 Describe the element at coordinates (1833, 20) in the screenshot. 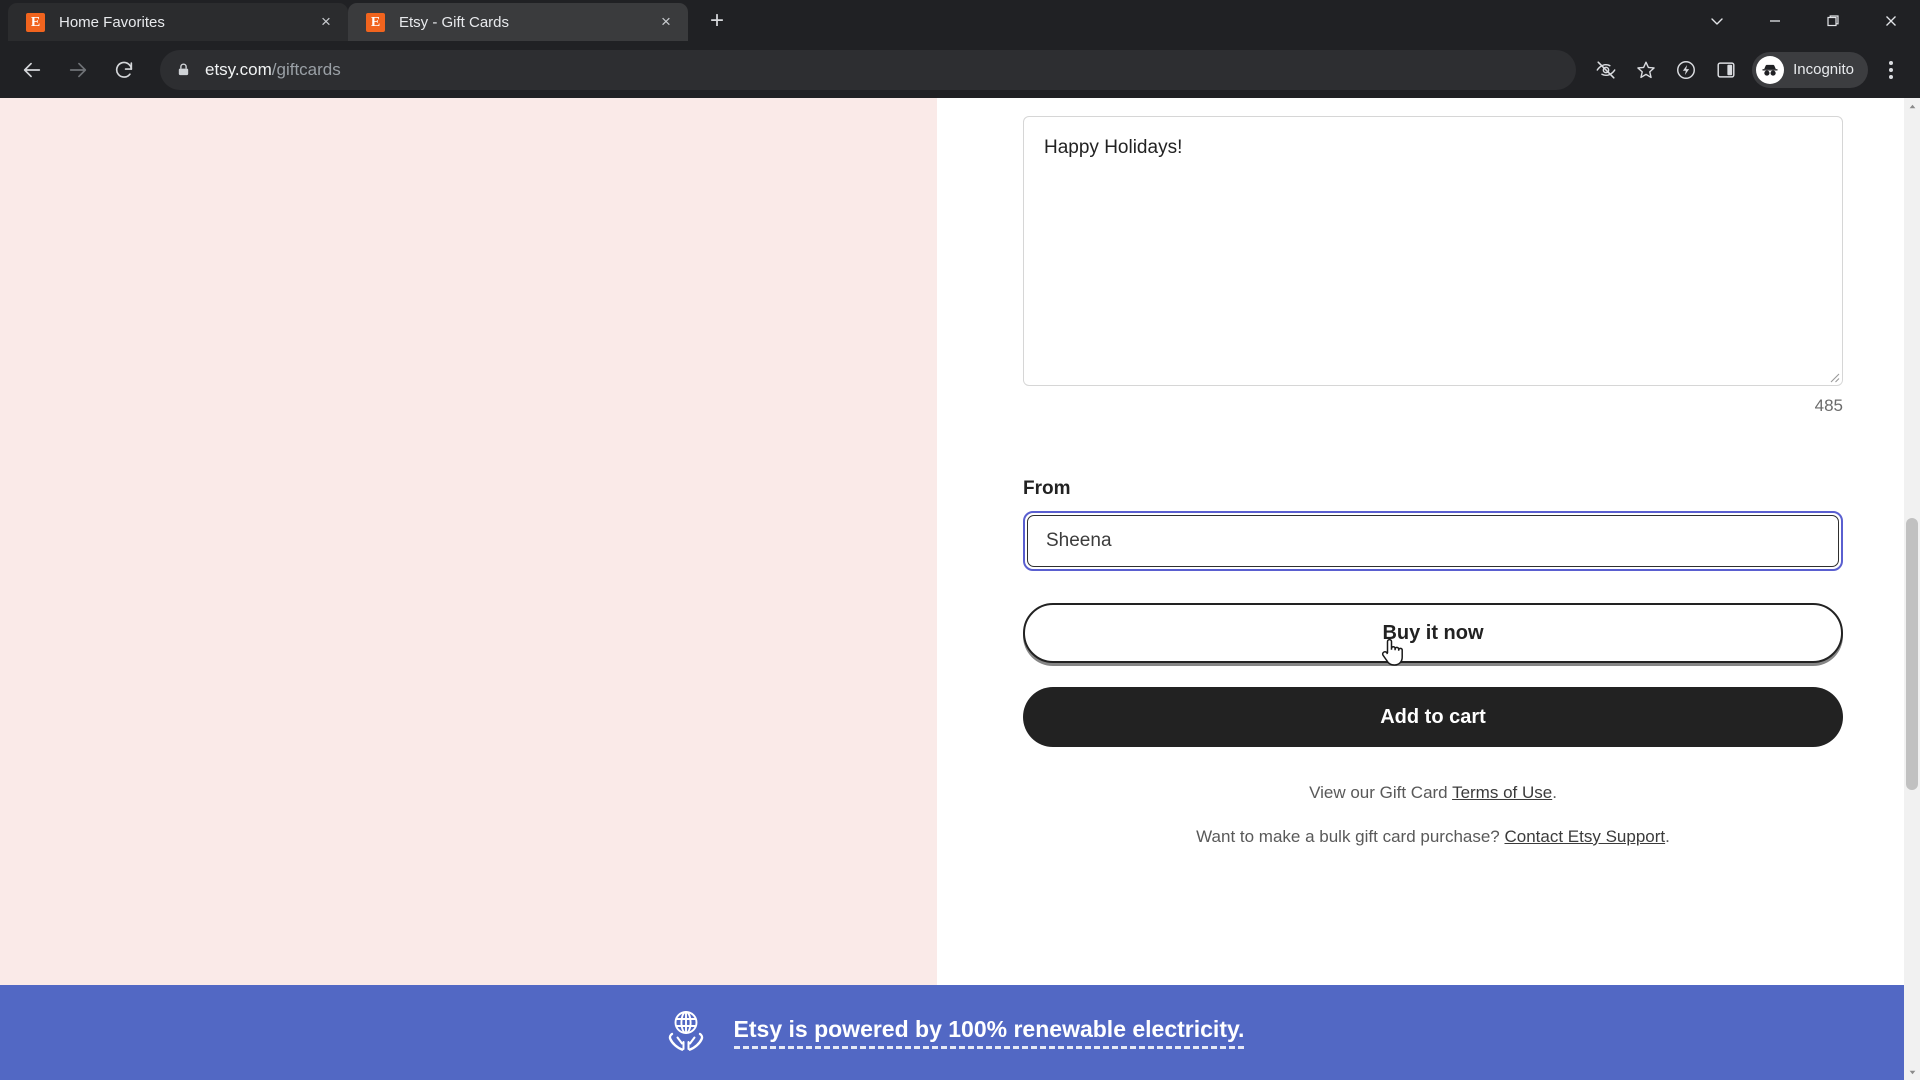

I see `maximize-icon` at that location.